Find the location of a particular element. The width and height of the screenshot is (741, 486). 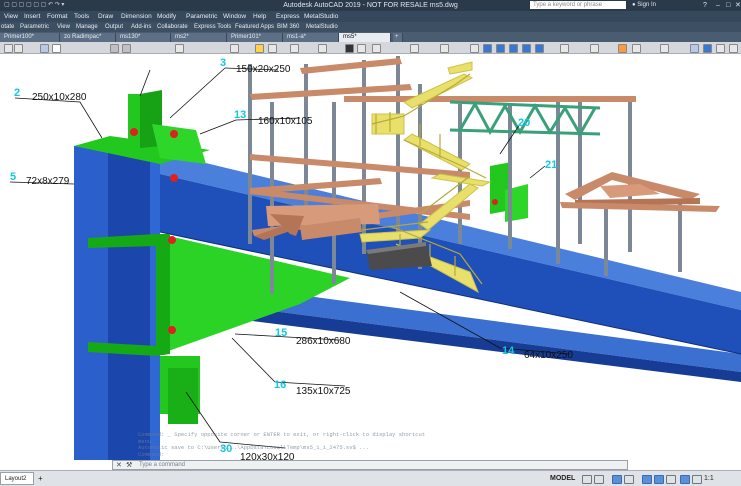

grid-toggle is located at coordinates (587, 479).